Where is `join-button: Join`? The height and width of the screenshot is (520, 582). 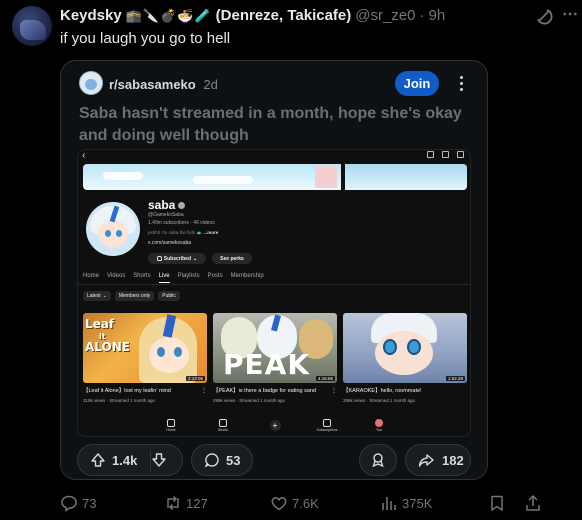
join-button: Join is located at coordinates (417, 83).